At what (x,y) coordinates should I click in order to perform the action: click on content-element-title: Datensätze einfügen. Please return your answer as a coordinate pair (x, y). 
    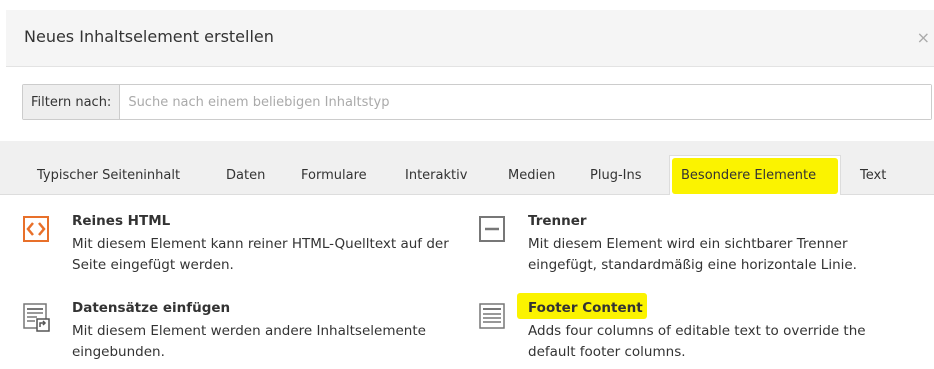
    Looking at the image, I should click on (151, 308).